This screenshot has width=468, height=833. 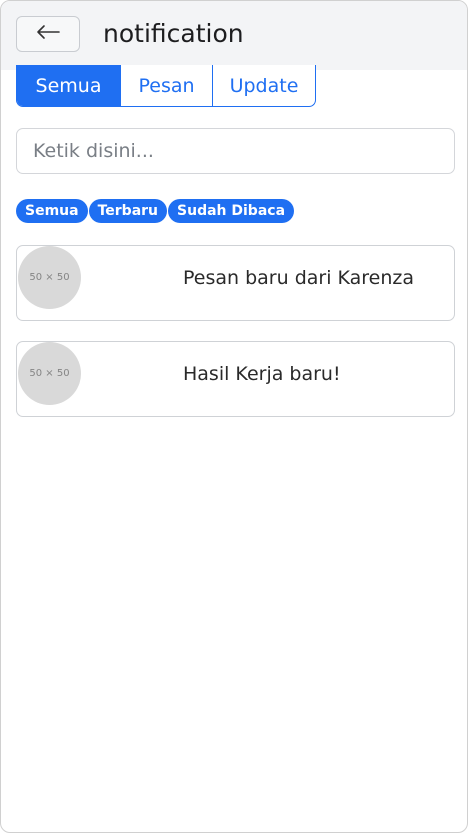 I want to click on back-button, so click(x=48, y=34).